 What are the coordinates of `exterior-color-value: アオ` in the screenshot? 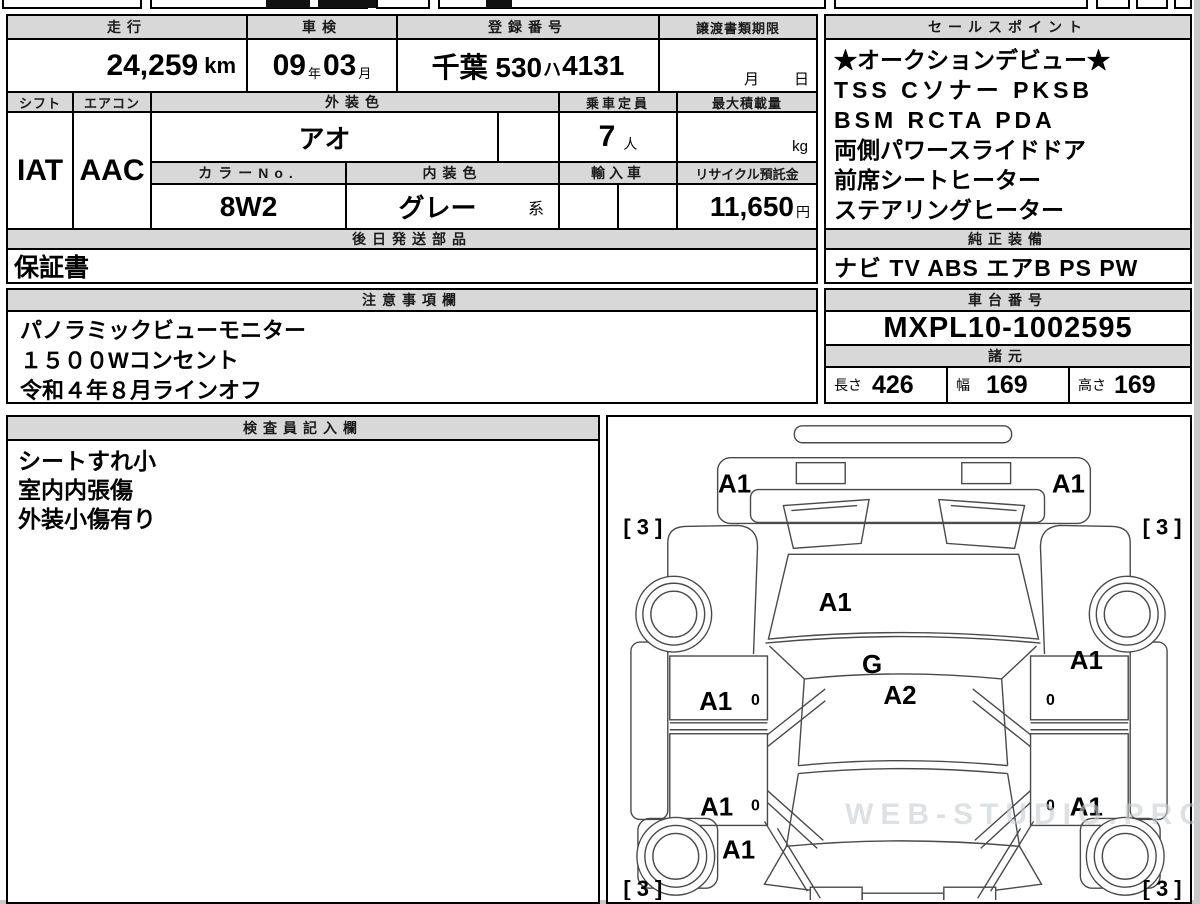 It's located at (324, 138).